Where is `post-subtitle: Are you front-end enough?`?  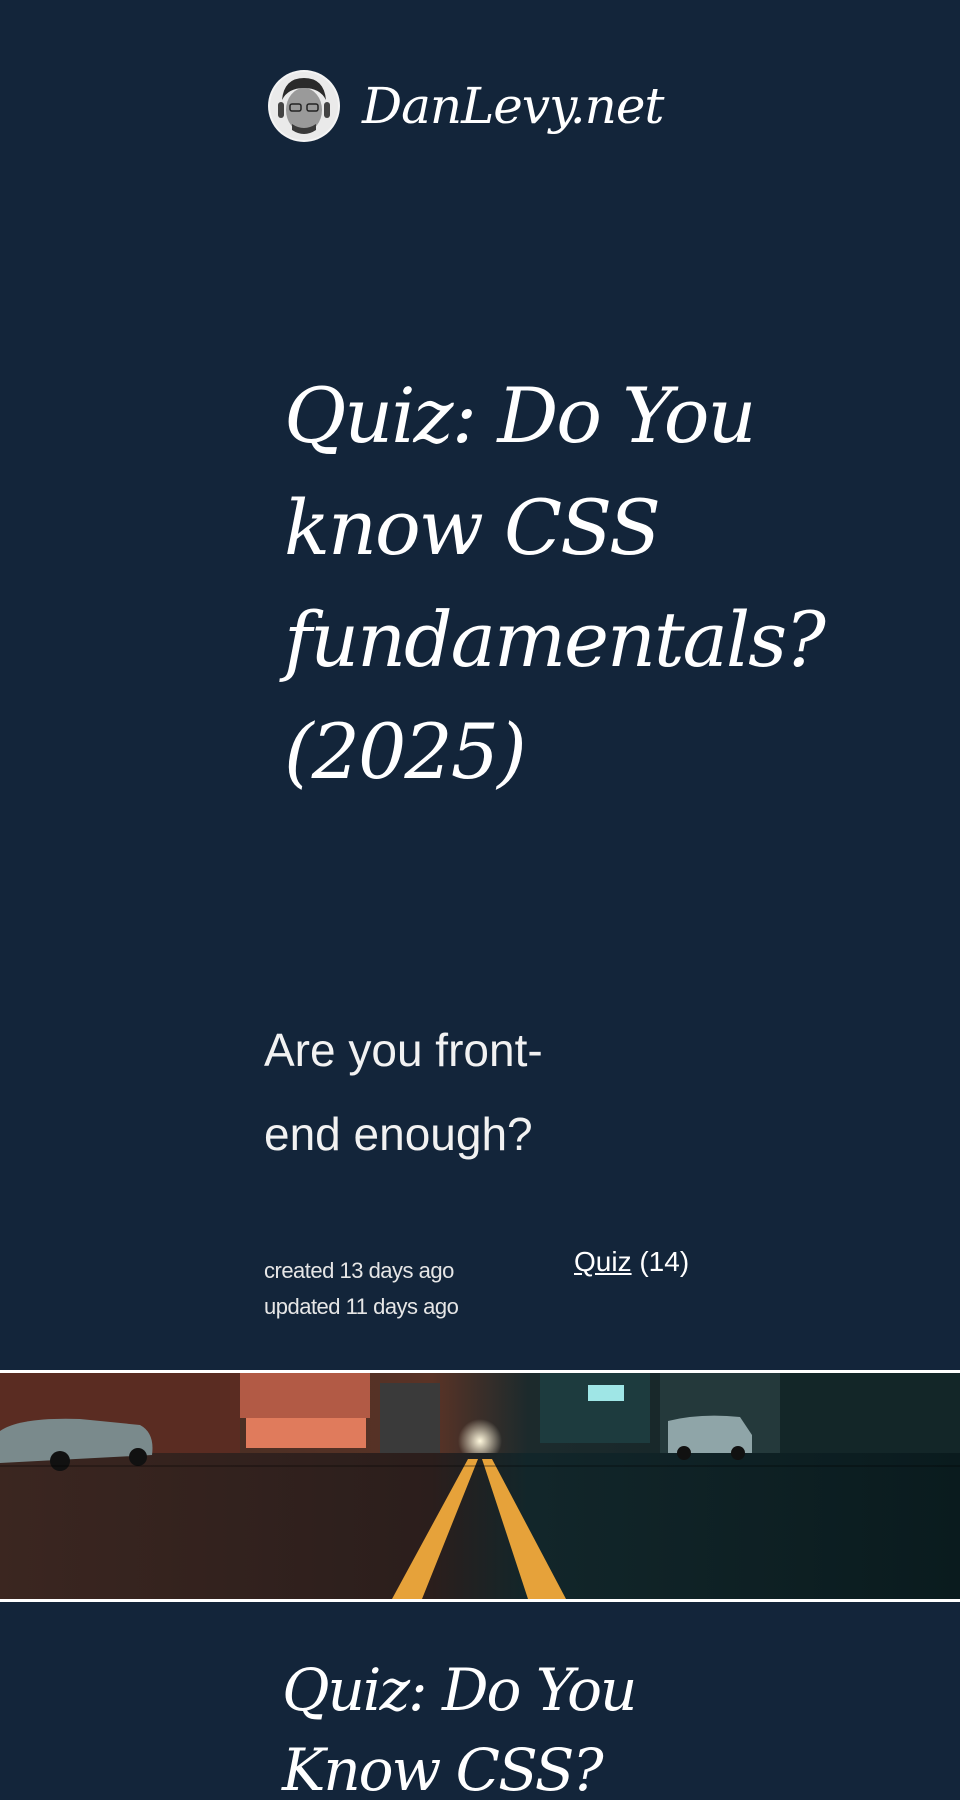 post-subtitle: Are you front-end enough? is located at coordinates (403, 1092).